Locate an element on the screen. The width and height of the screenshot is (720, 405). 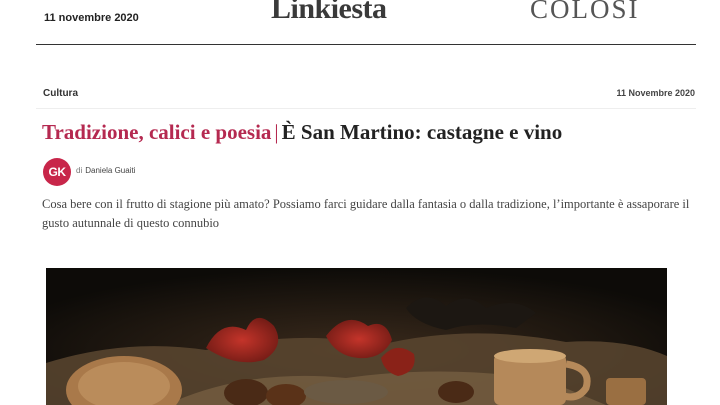
section-link: Cultura is located at coordinates (60, 93).